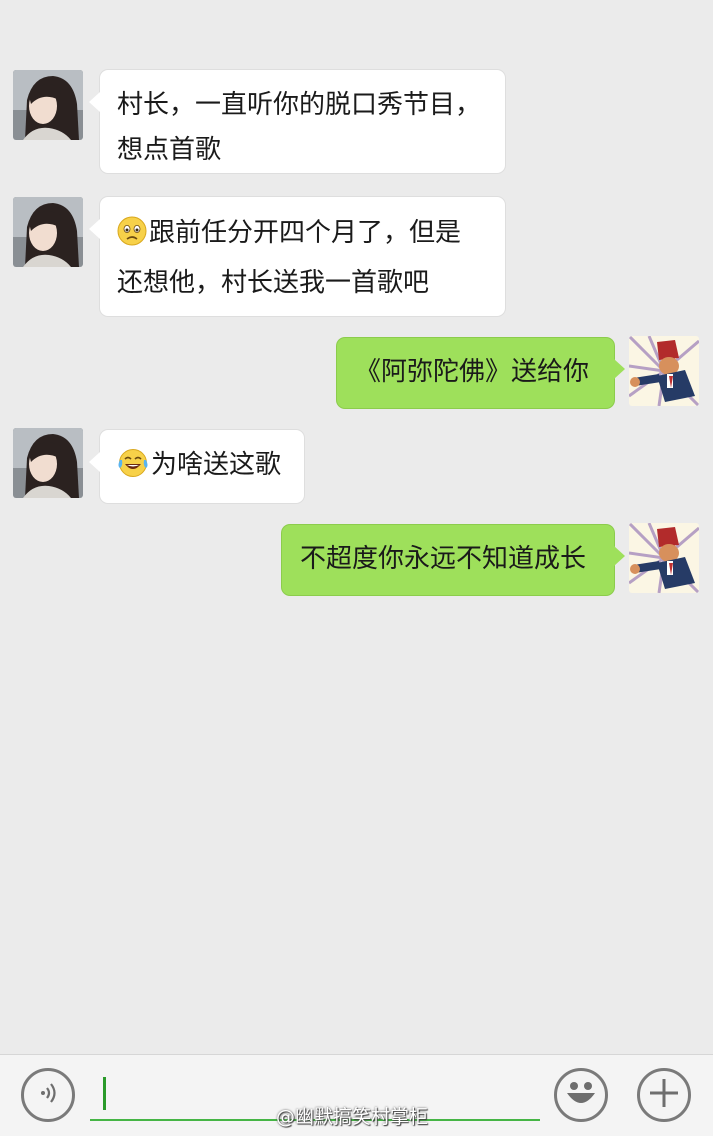 This screenshot has height=1136, width=713. I want to click on voice-icon, so click(48, 1095).